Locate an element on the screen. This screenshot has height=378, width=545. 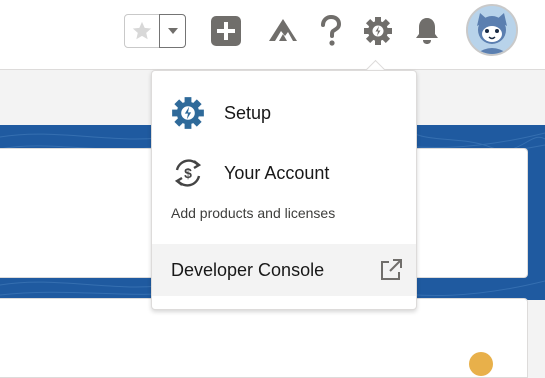
user-avatar-button is located at coordinates (492, 30).